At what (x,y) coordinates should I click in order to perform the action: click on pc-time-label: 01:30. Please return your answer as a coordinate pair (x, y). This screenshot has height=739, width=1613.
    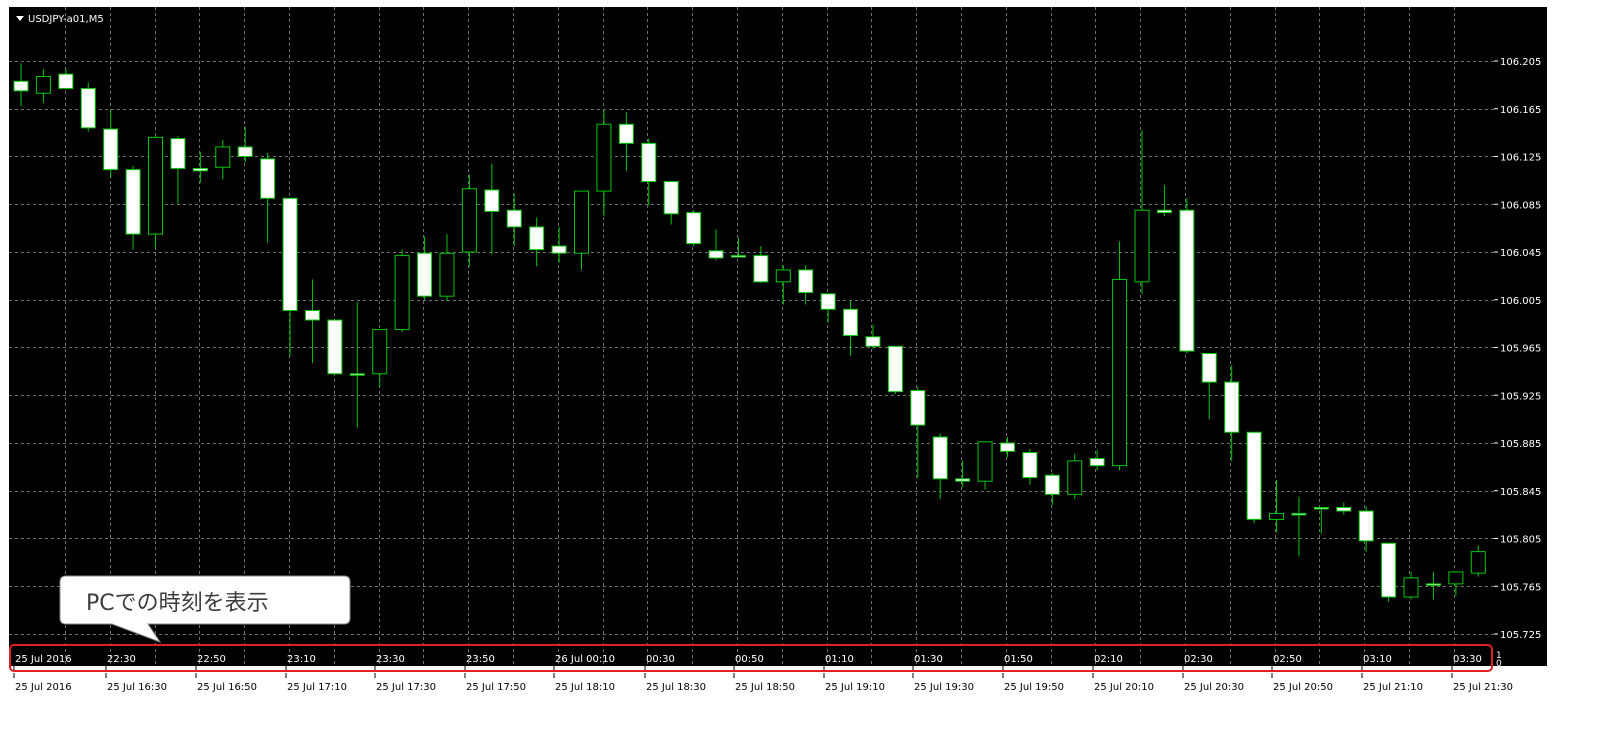
    Looking at the image, I should click on (928, 659).